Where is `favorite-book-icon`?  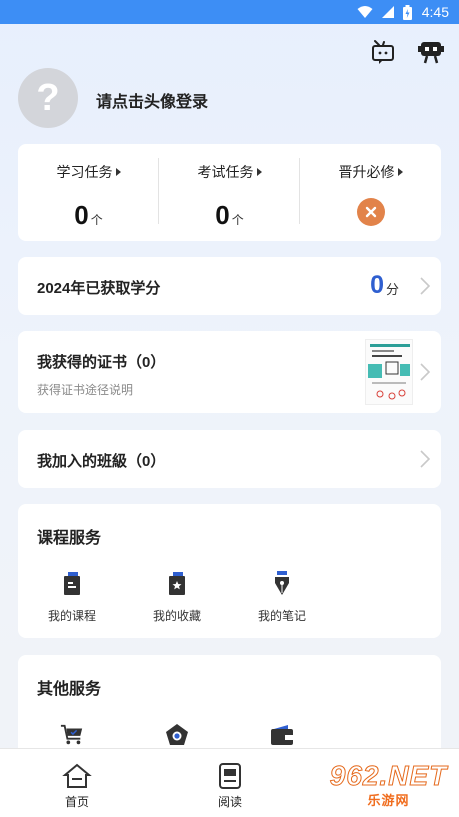 favorite-book-icon is located at coordinates (177, 584).